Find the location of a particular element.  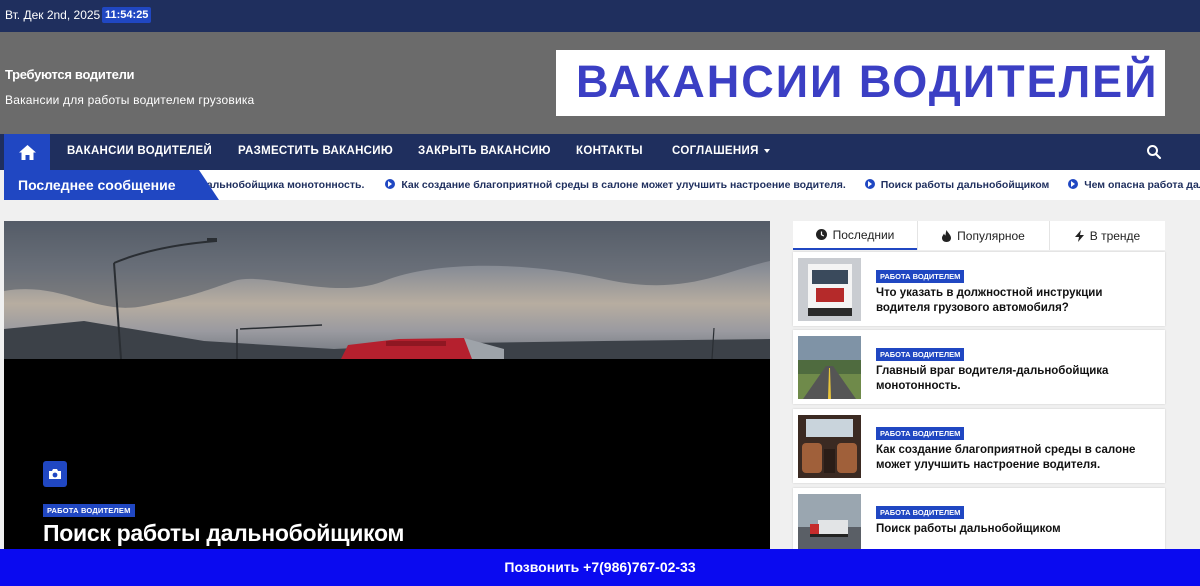

home-button is located at coordinates (27, 152).